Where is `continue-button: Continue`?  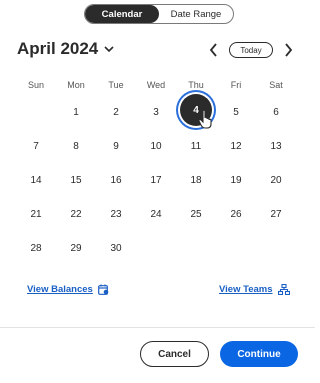
continue-button: Continue is located at coordinates (259, 354).